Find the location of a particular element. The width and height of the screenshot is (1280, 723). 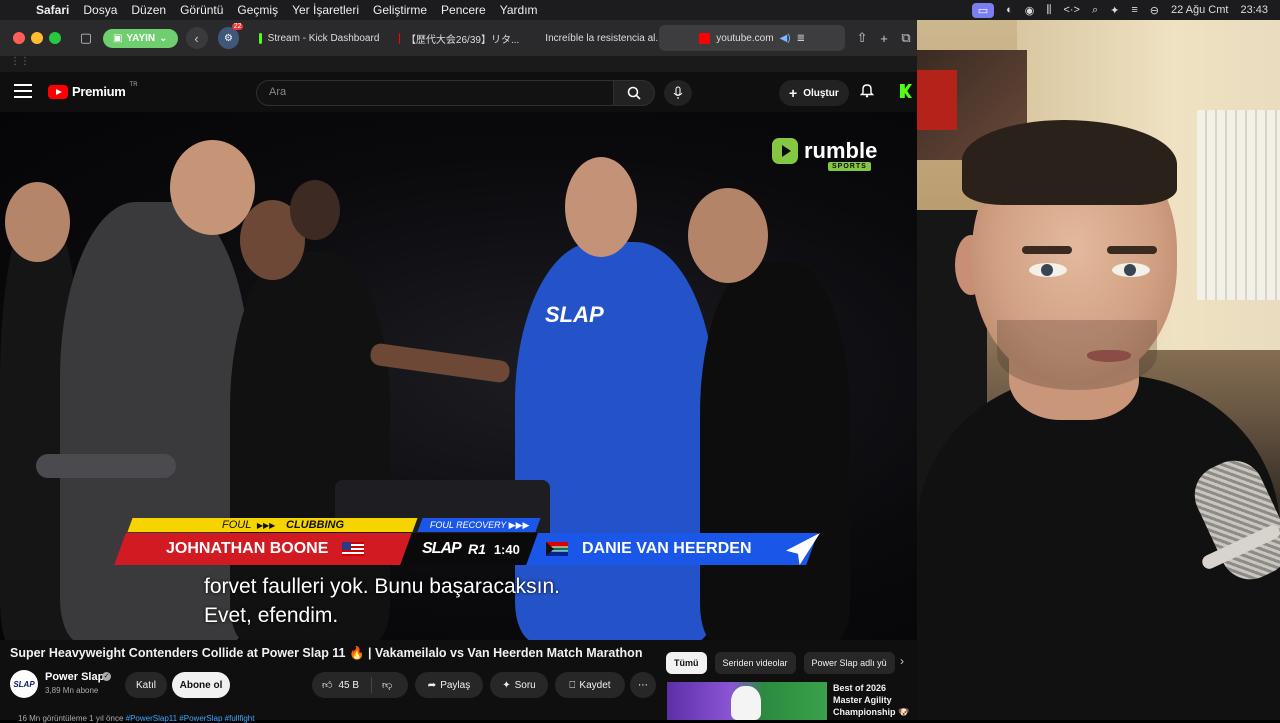

streamer-left-eye is located at coordinates (1048, 270).